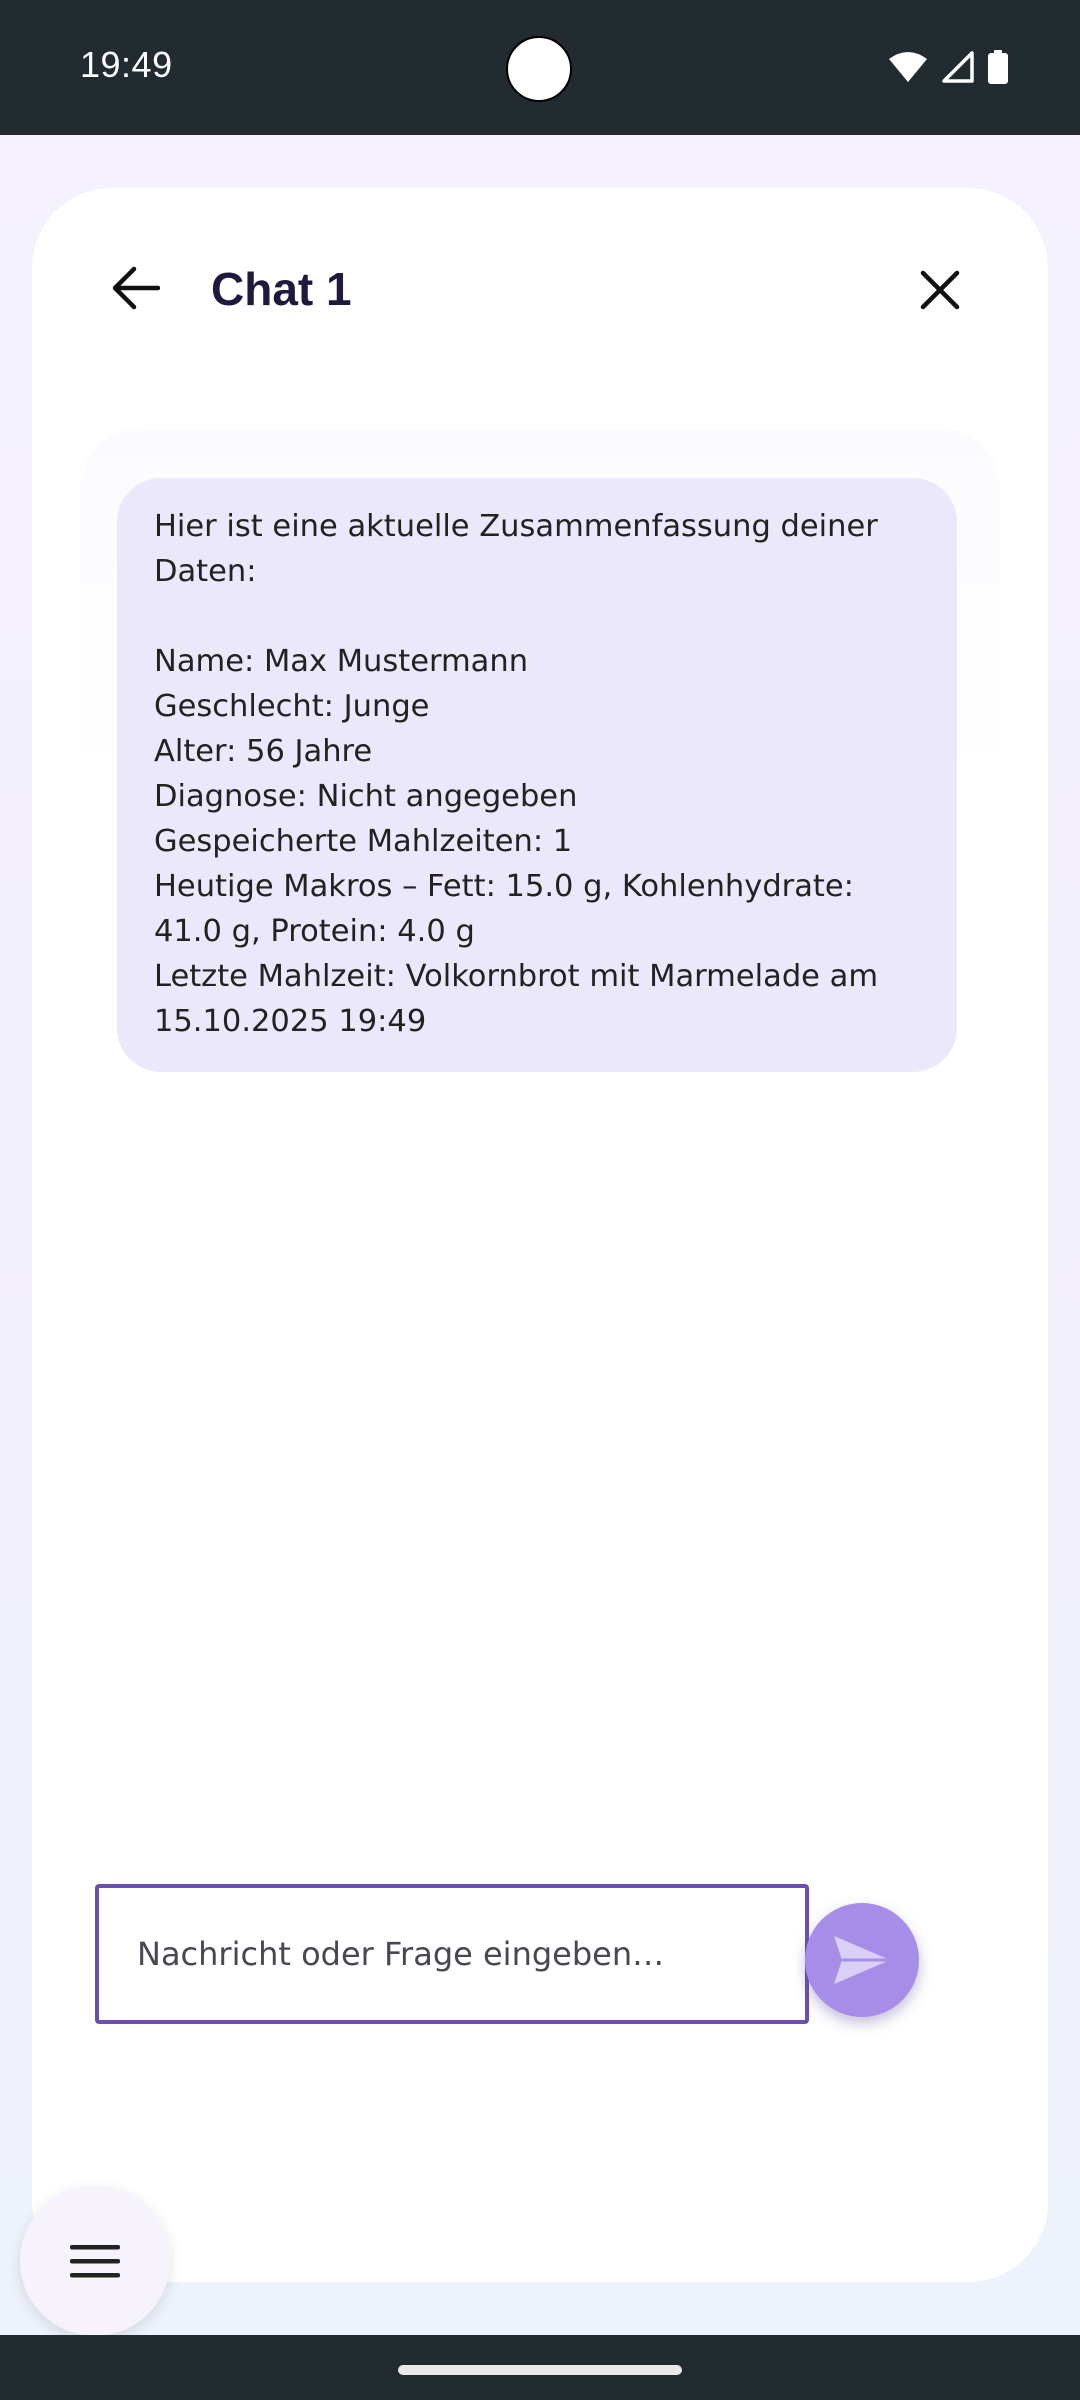 The image size is (1080, 2400). I want to click on status-time: 19:49, so click(126, 64).